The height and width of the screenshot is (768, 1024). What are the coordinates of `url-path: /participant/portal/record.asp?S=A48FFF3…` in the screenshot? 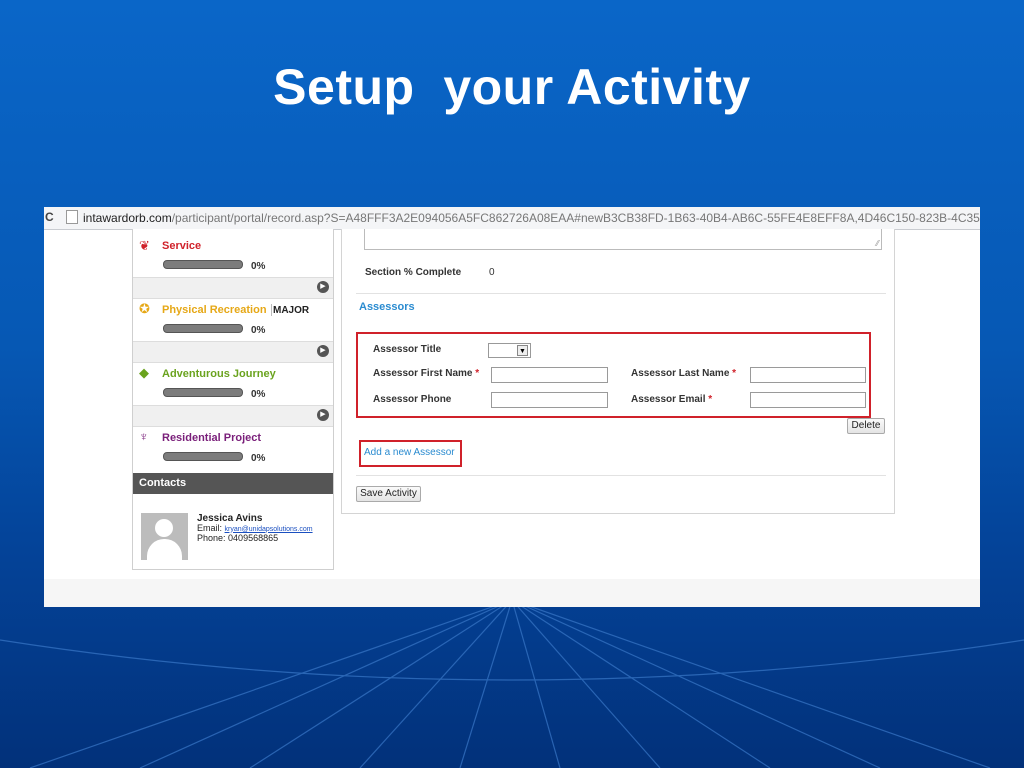 It's located at (575, 218).